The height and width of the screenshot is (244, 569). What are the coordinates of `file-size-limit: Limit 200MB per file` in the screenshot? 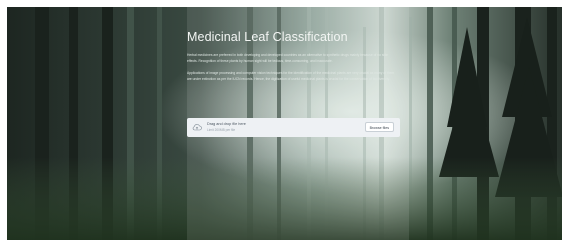 It's located at (221, 130).